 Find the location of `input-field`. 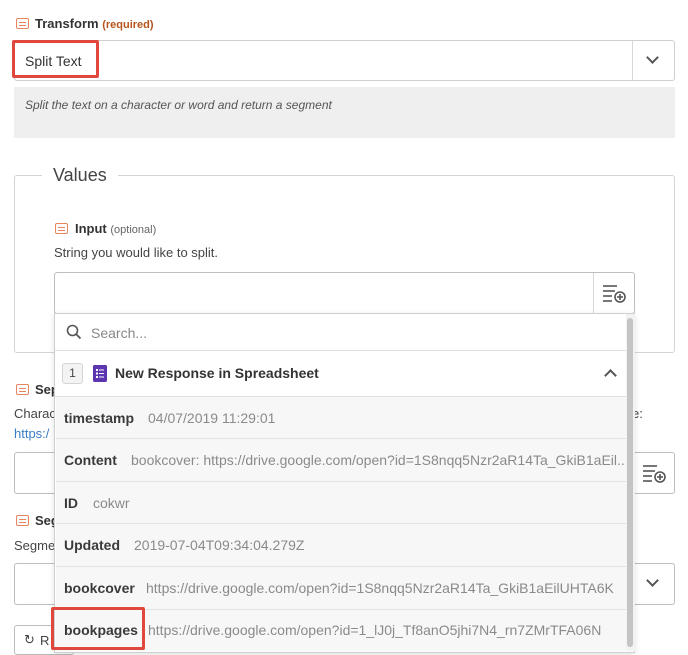

input-field is located at coordinates (344, 293).